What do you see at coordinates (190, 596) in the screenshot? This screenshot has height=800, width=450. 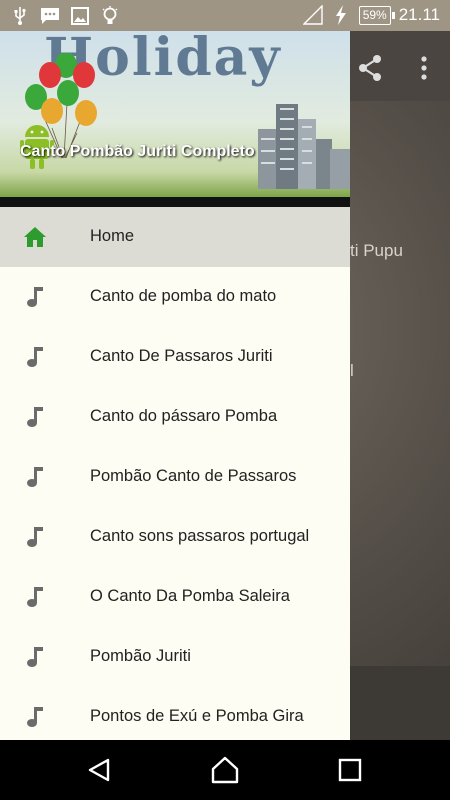 I see `menu-item-label: O Canto Da Pomba Saleira` at bounding box center [190, 596].